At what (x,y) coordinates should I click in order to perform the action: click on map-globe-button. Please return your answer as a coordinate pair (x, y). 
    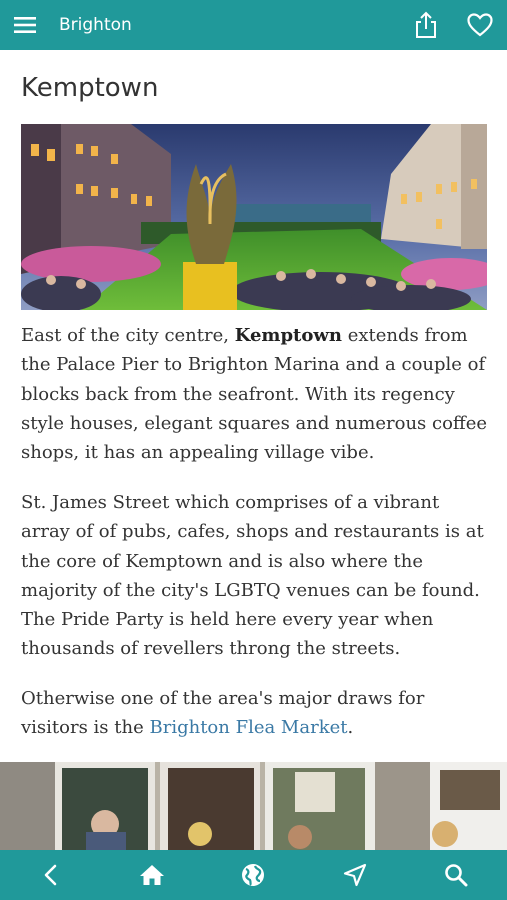
    Looking at the image, I should click on (253, 875).